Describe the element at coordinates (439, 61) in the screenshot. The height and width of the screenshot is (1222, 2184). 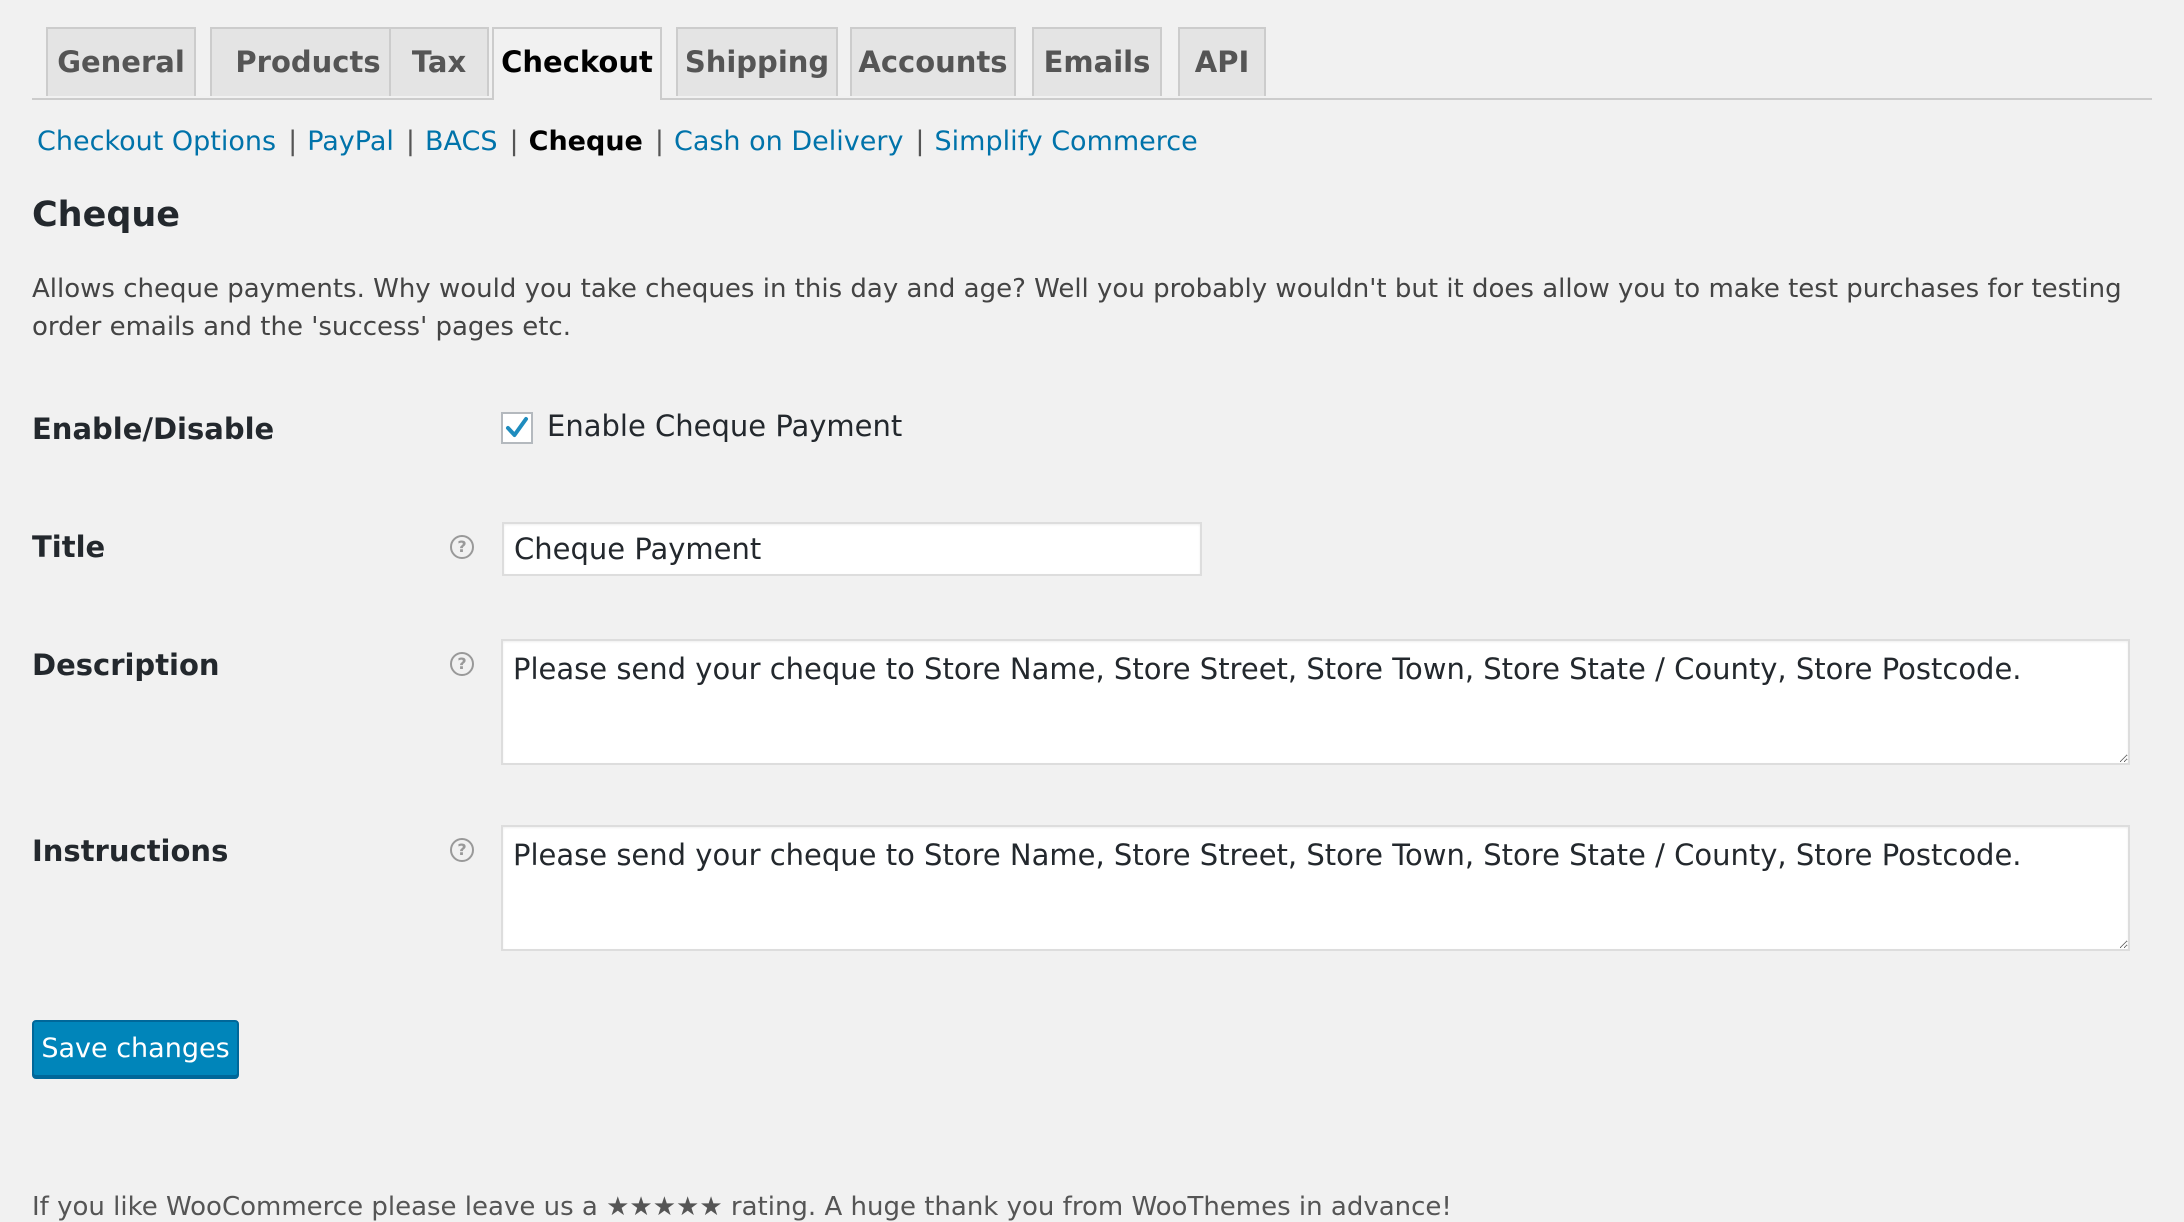
I see `tab-tax: Tax` at that location.